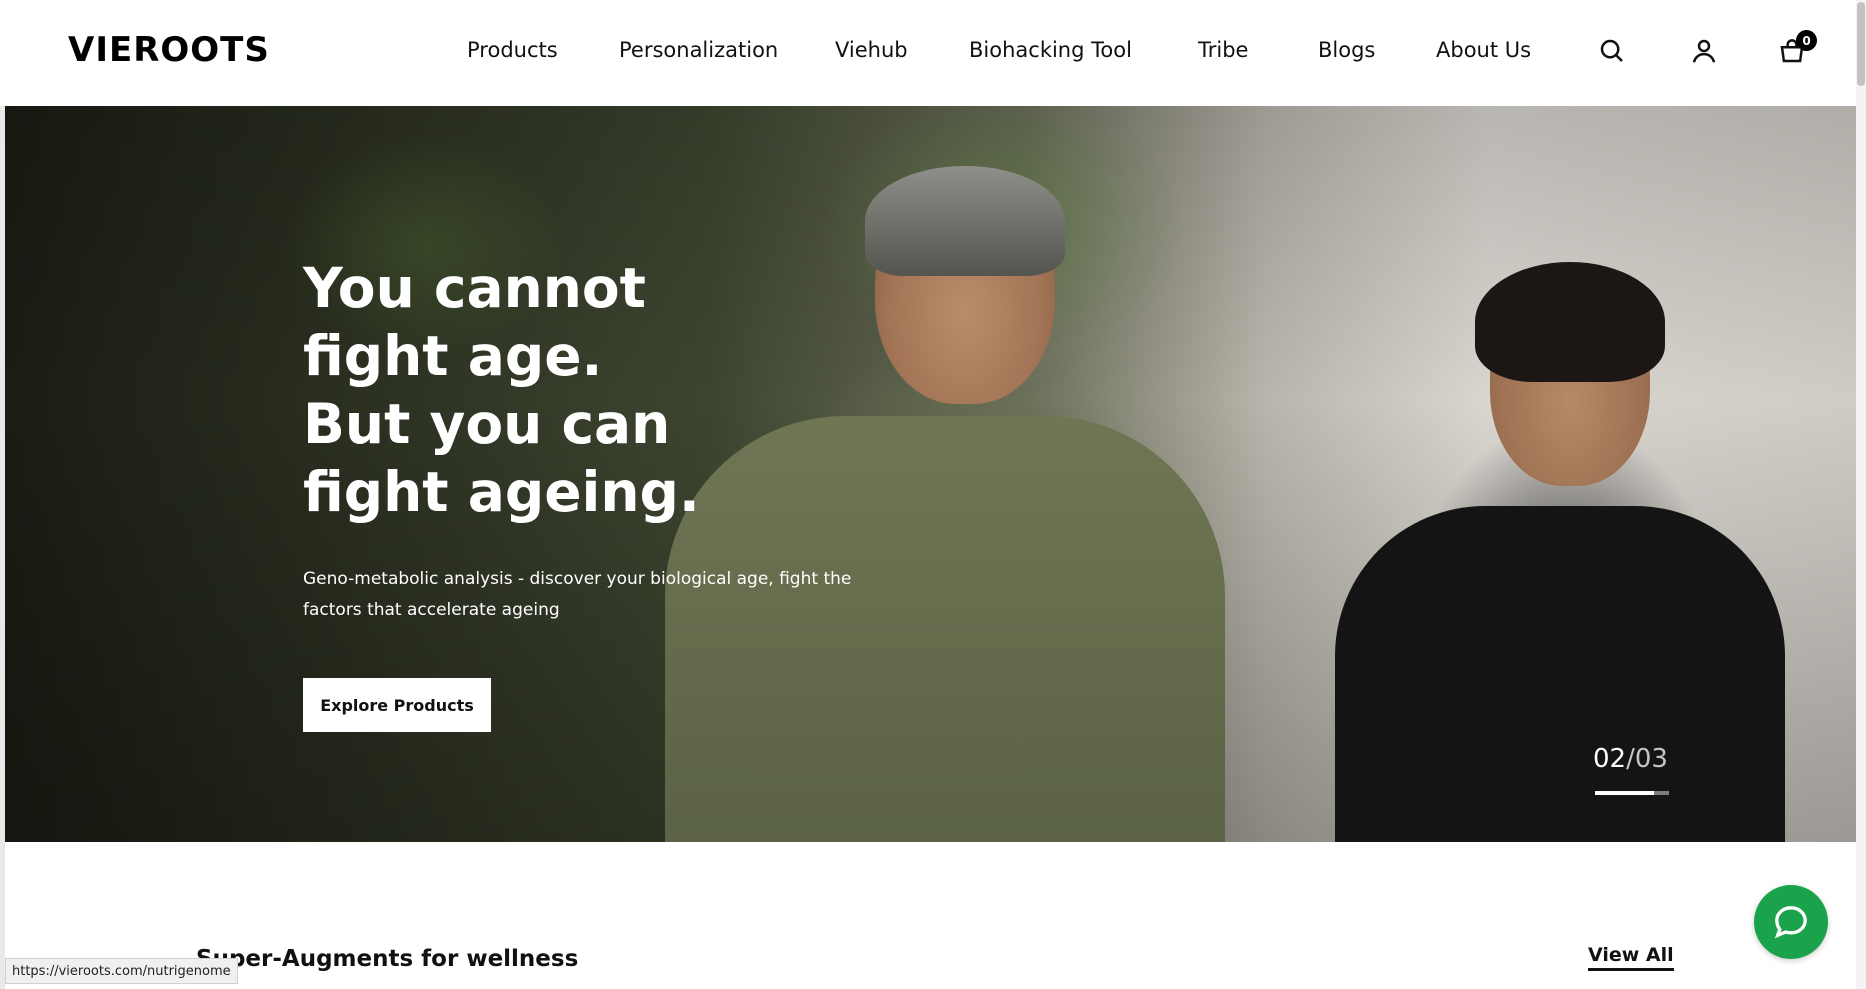 This screenshot has width=1866, height=989. Describe the element at coordinates (397, 705) in the screenshot. I see `explore-products-button: Explore Products` at that location.